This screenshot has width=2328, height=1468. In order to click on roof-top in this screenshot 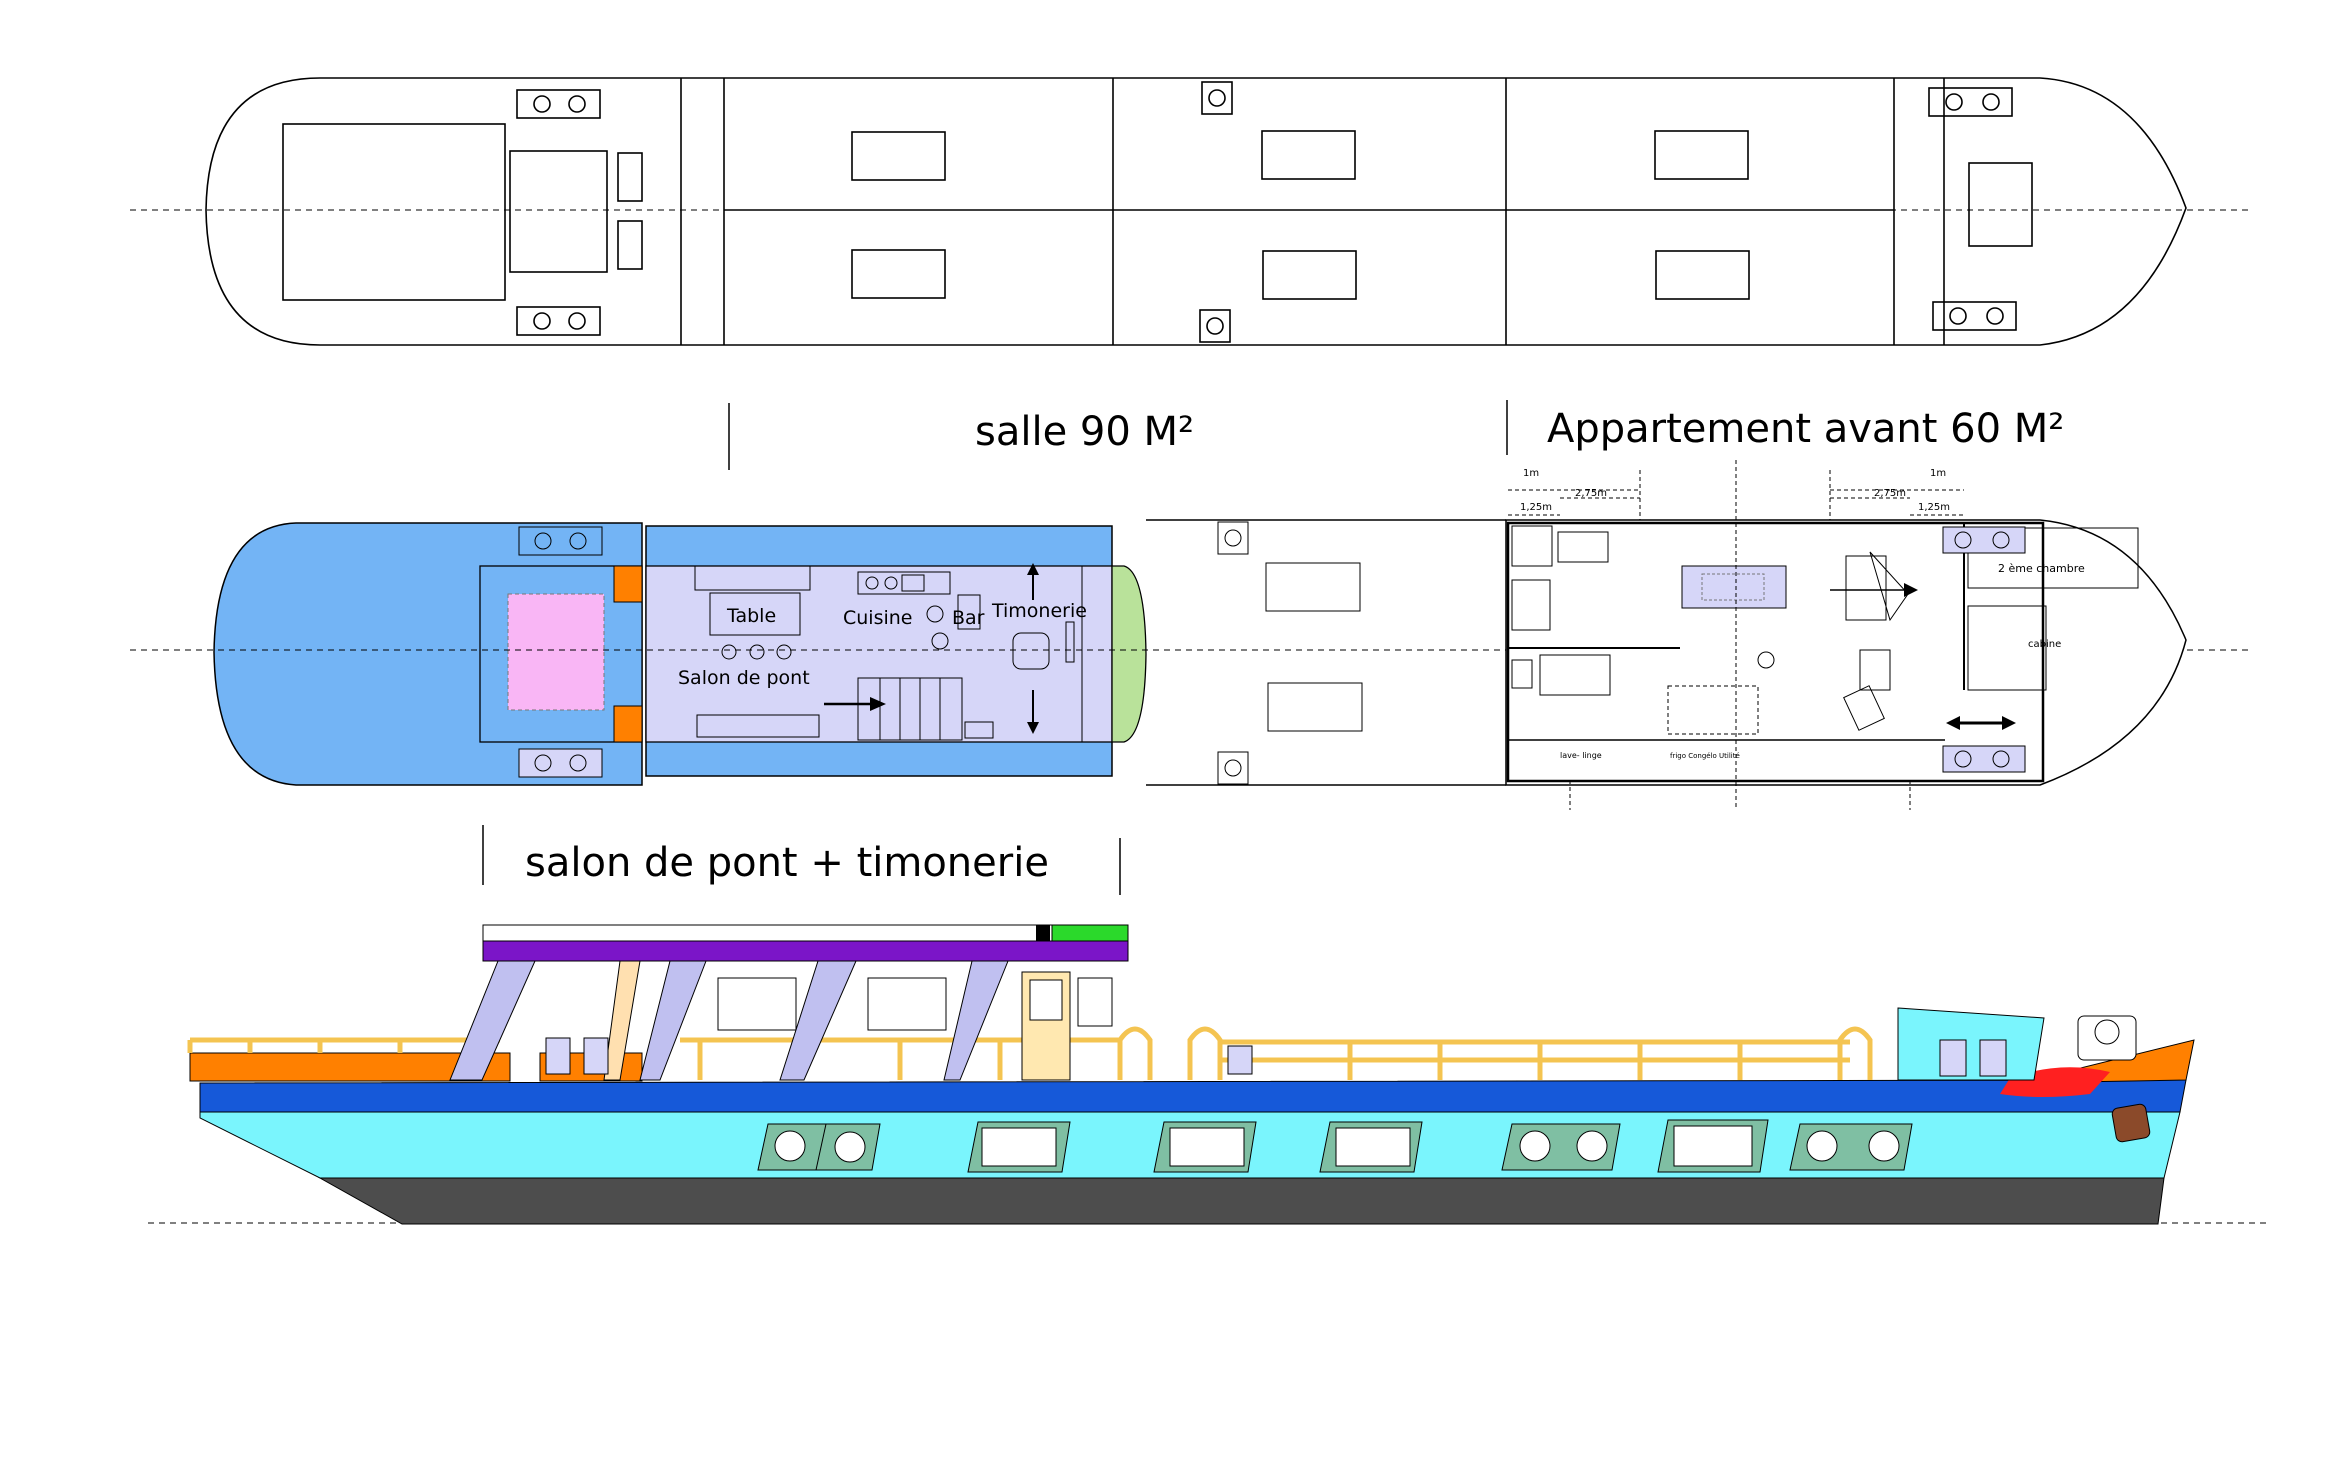, I will do `click(805, 933)`.